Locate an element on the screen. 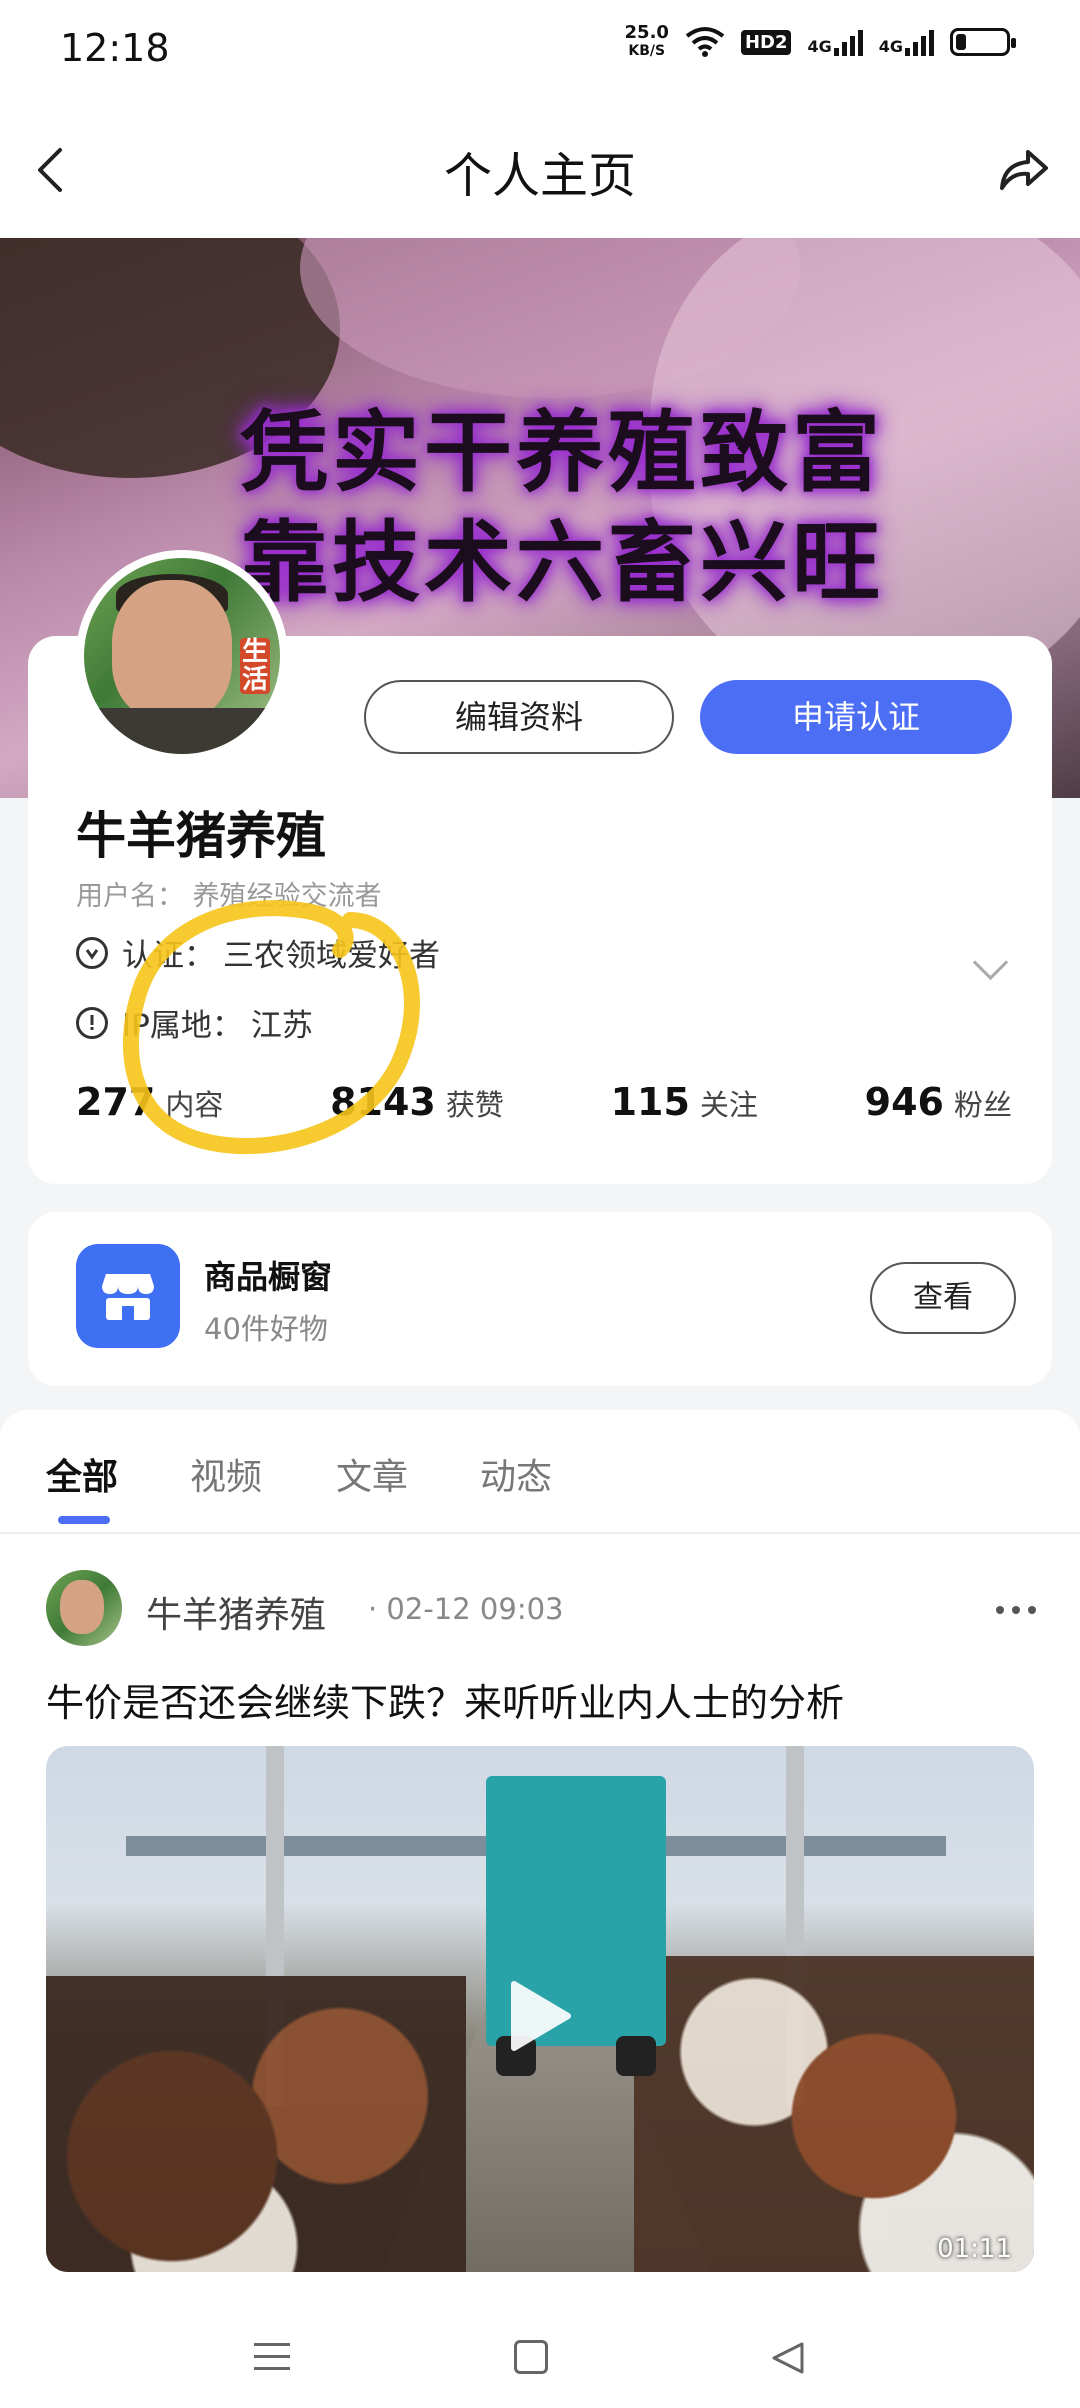  home-icon is located at coordinates (531, 2357).